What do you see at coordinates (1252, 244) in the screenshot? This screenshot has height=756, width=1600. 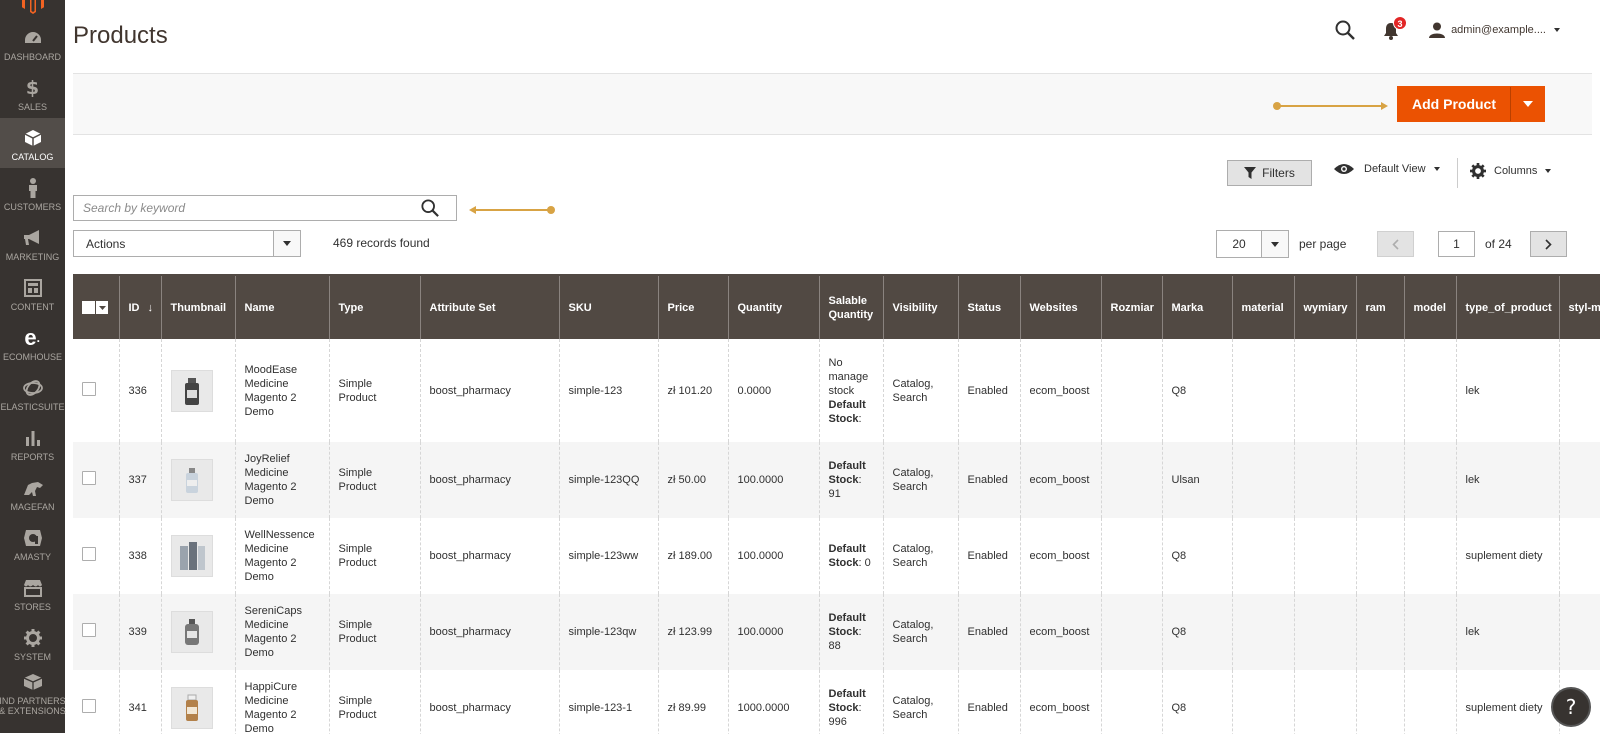 I see `per-page-select: 20` at bounding box center [1252, 244].